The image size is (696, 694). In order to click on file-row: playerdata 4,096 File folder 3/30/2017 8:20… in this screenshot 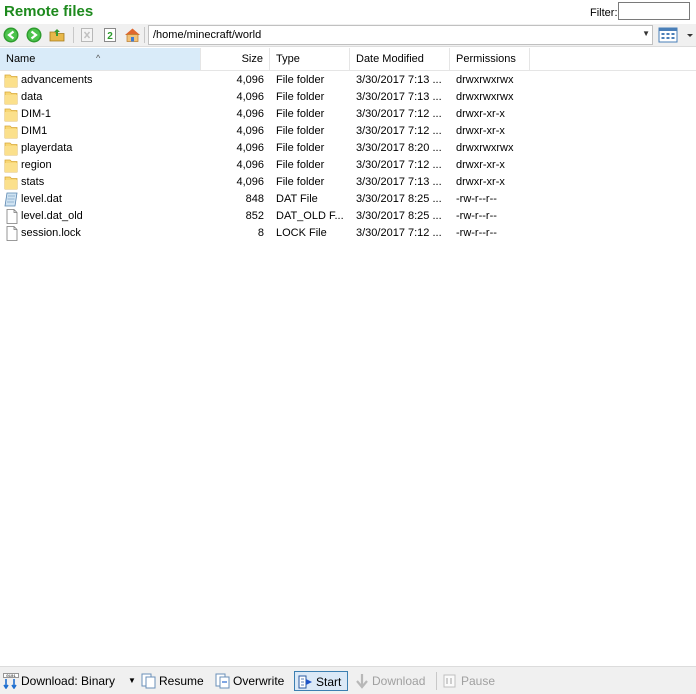, I will do `click(348, 148)`.